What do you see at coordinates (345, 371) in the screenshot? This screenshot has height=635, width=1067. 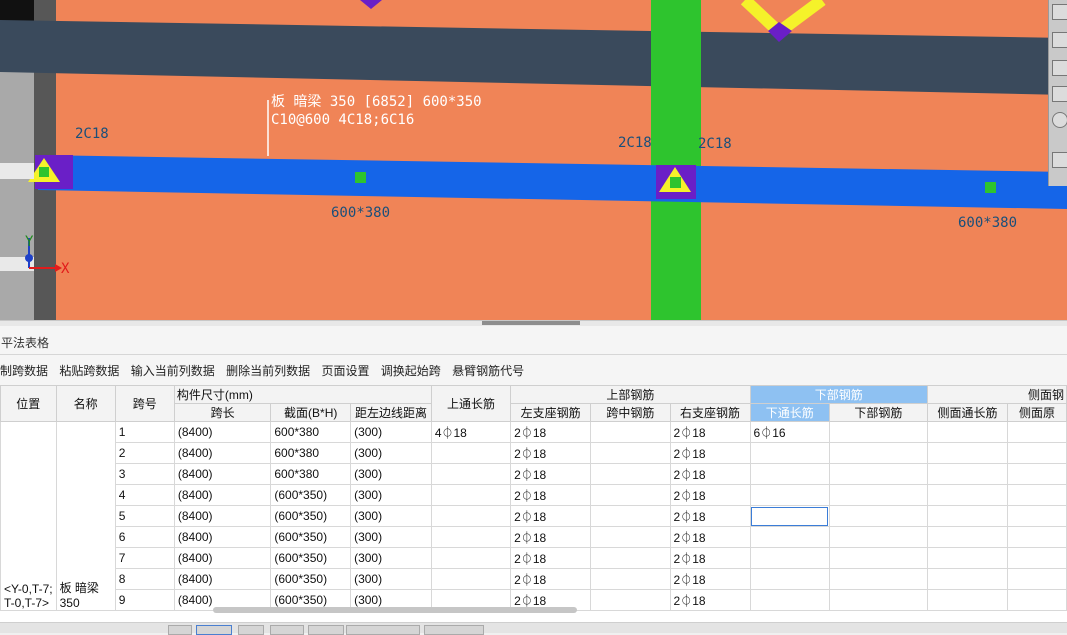 I see `toolbar-page-setup: 页面设置` at bounding box center [345, 371].